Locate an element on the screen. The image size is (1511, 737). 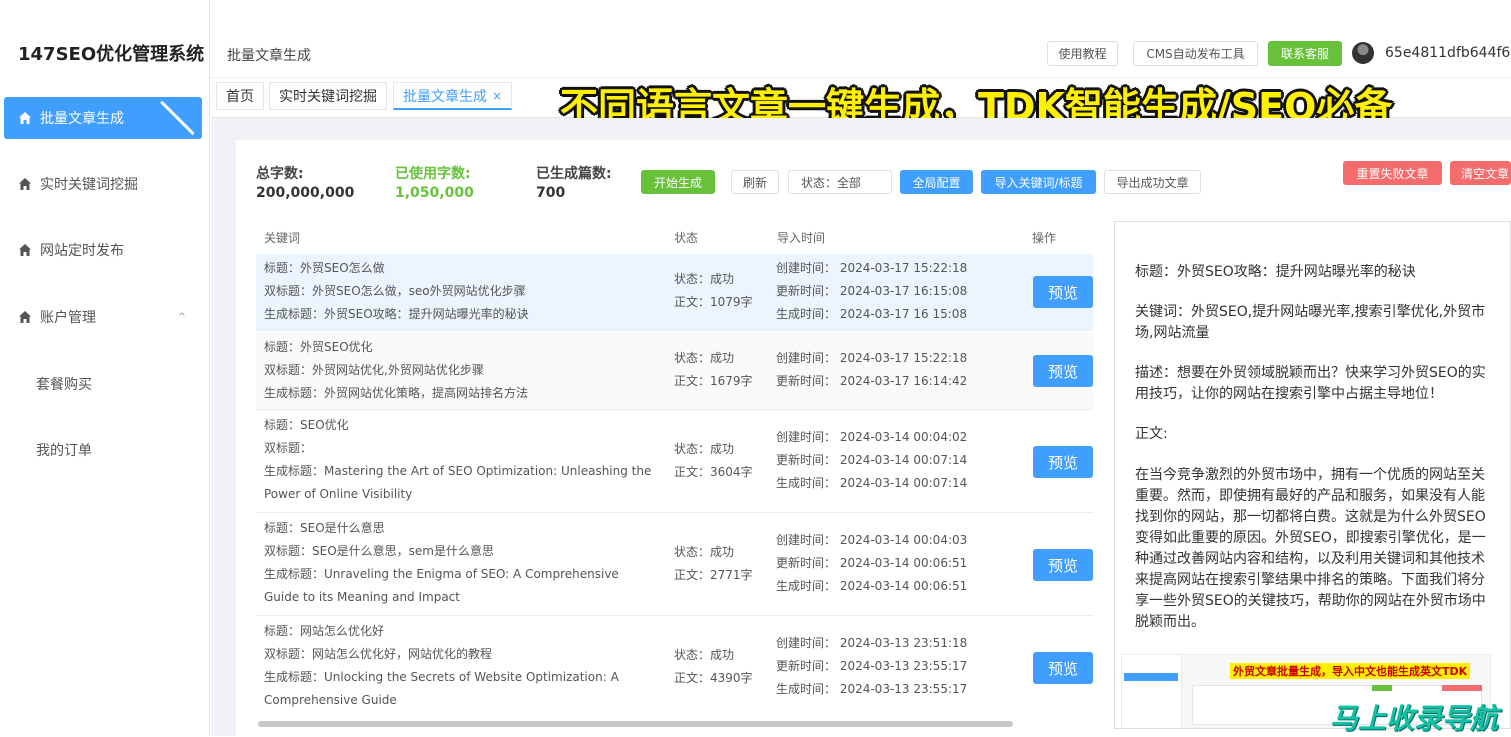
export-articles-button: 导出成功文章 is located at coordinates (1152, 182).